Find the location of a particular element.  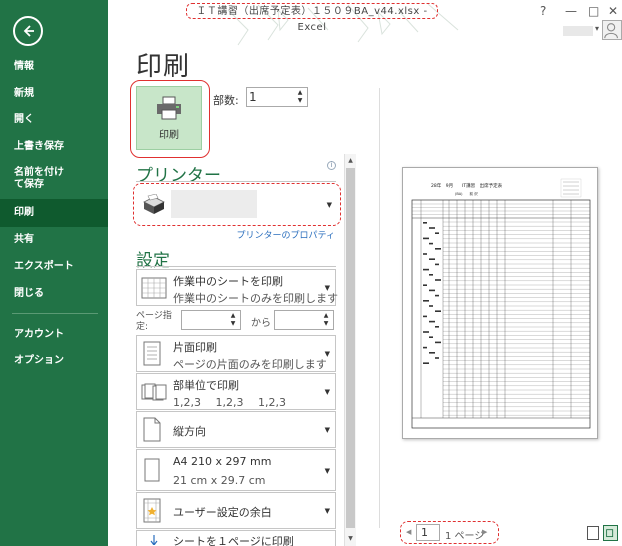

printer-dropdown: ▼ is located at coordinates (237, 204).